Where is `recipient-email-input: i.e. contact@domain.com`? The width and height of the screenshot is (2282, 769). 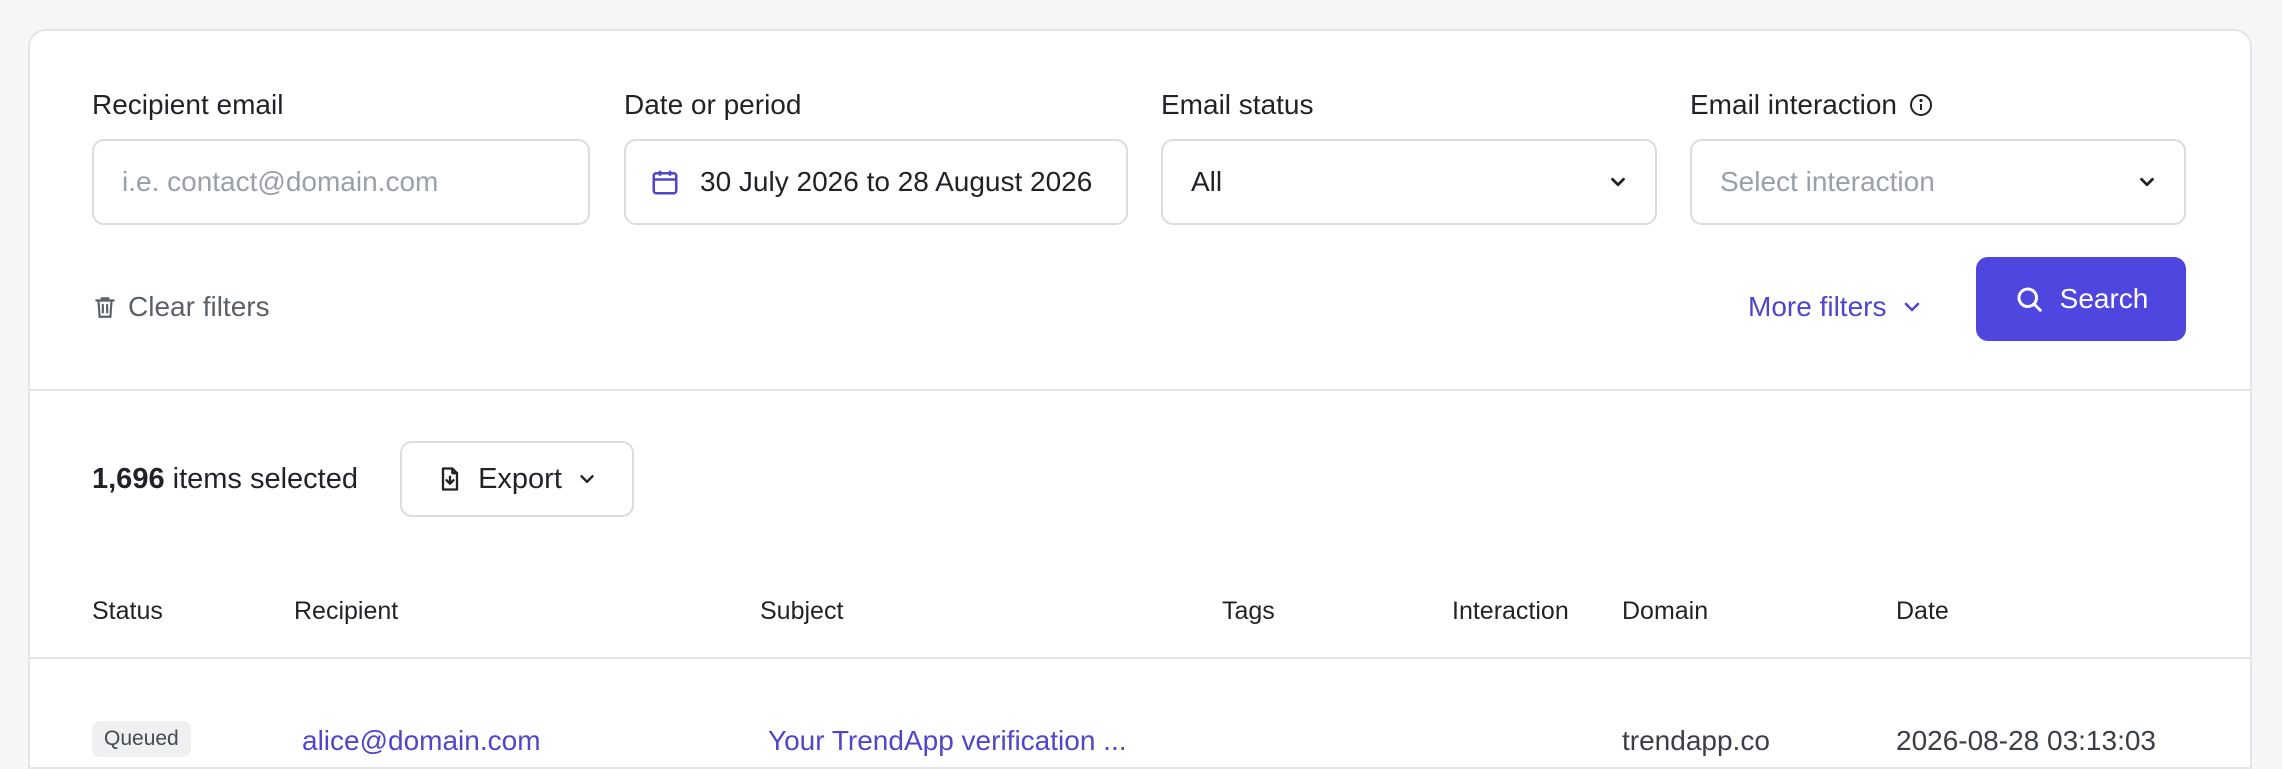
recipient-email-input: i.e. contact@domain.com is located at coordinates (341, 182).